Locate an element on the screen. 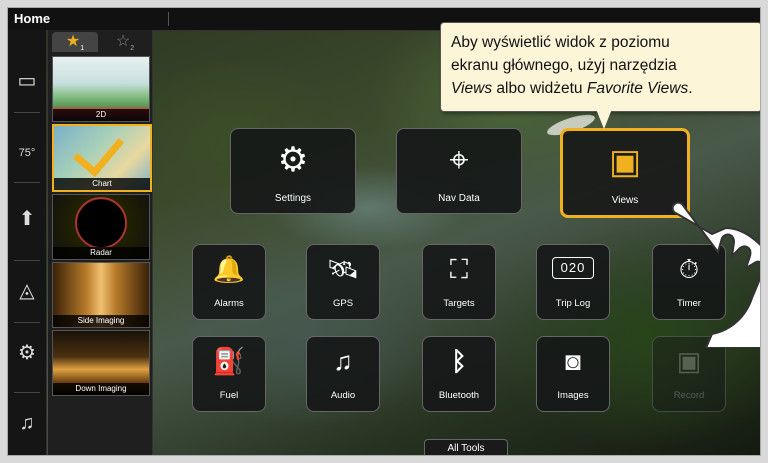  target-icon: ⛶ is located at coordinates (459, 269).